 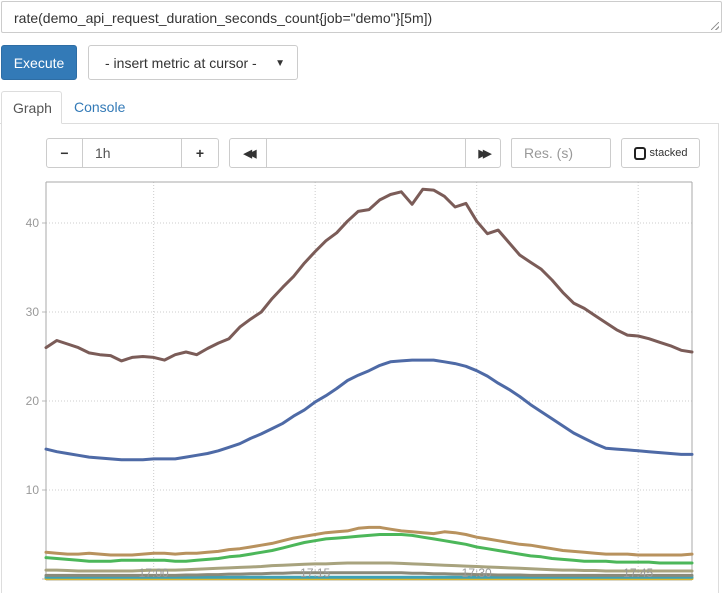 I want to click on tab-console: Console, so click(x=99, y=107).